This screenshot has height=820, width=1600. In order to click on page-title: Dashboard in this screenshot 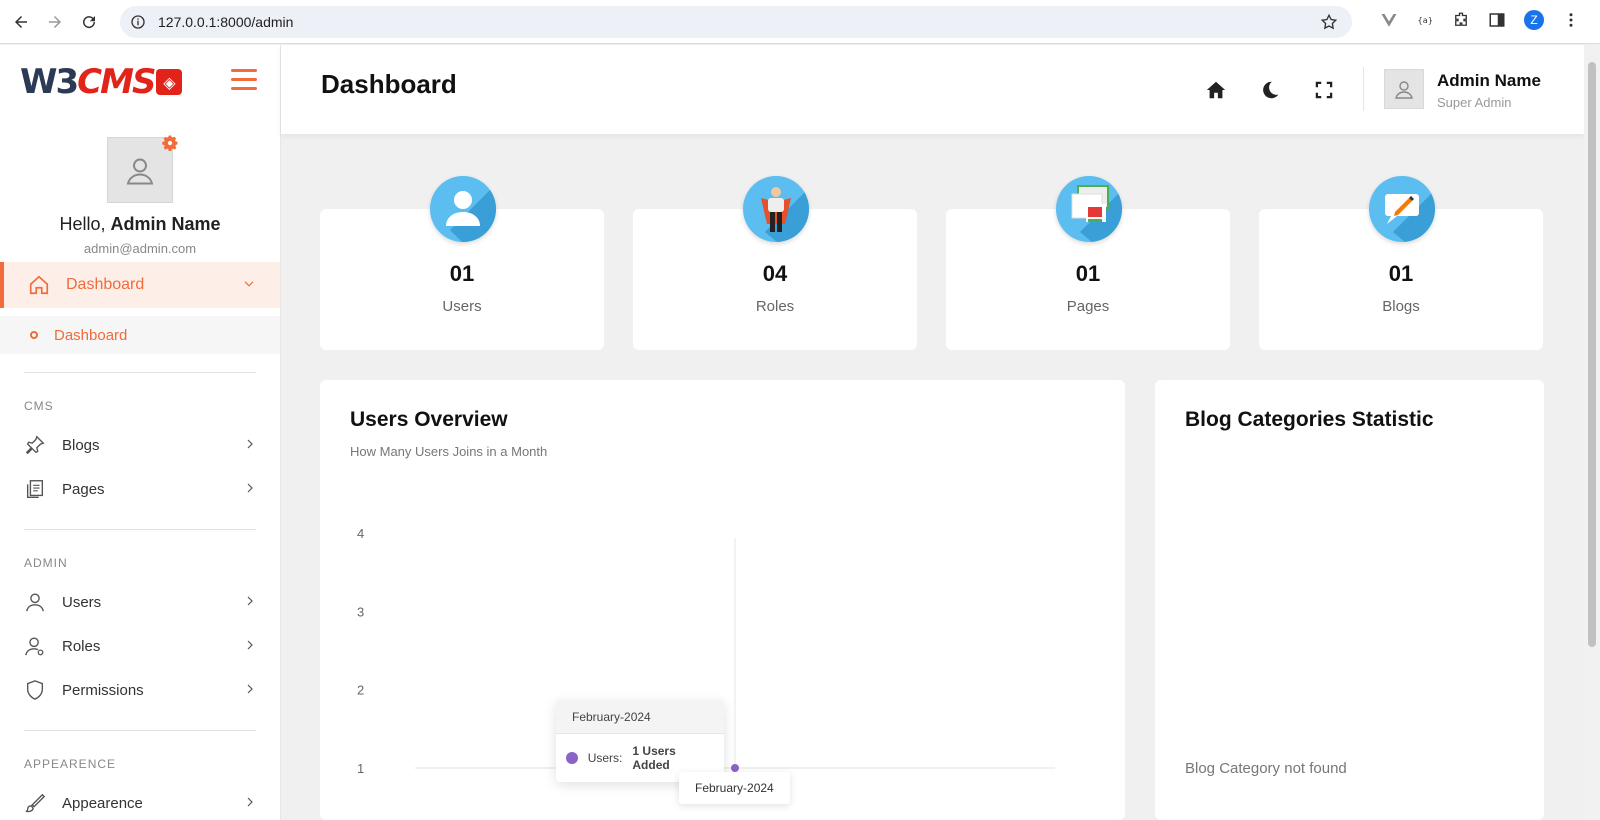, I will do `click(389, 84)`.